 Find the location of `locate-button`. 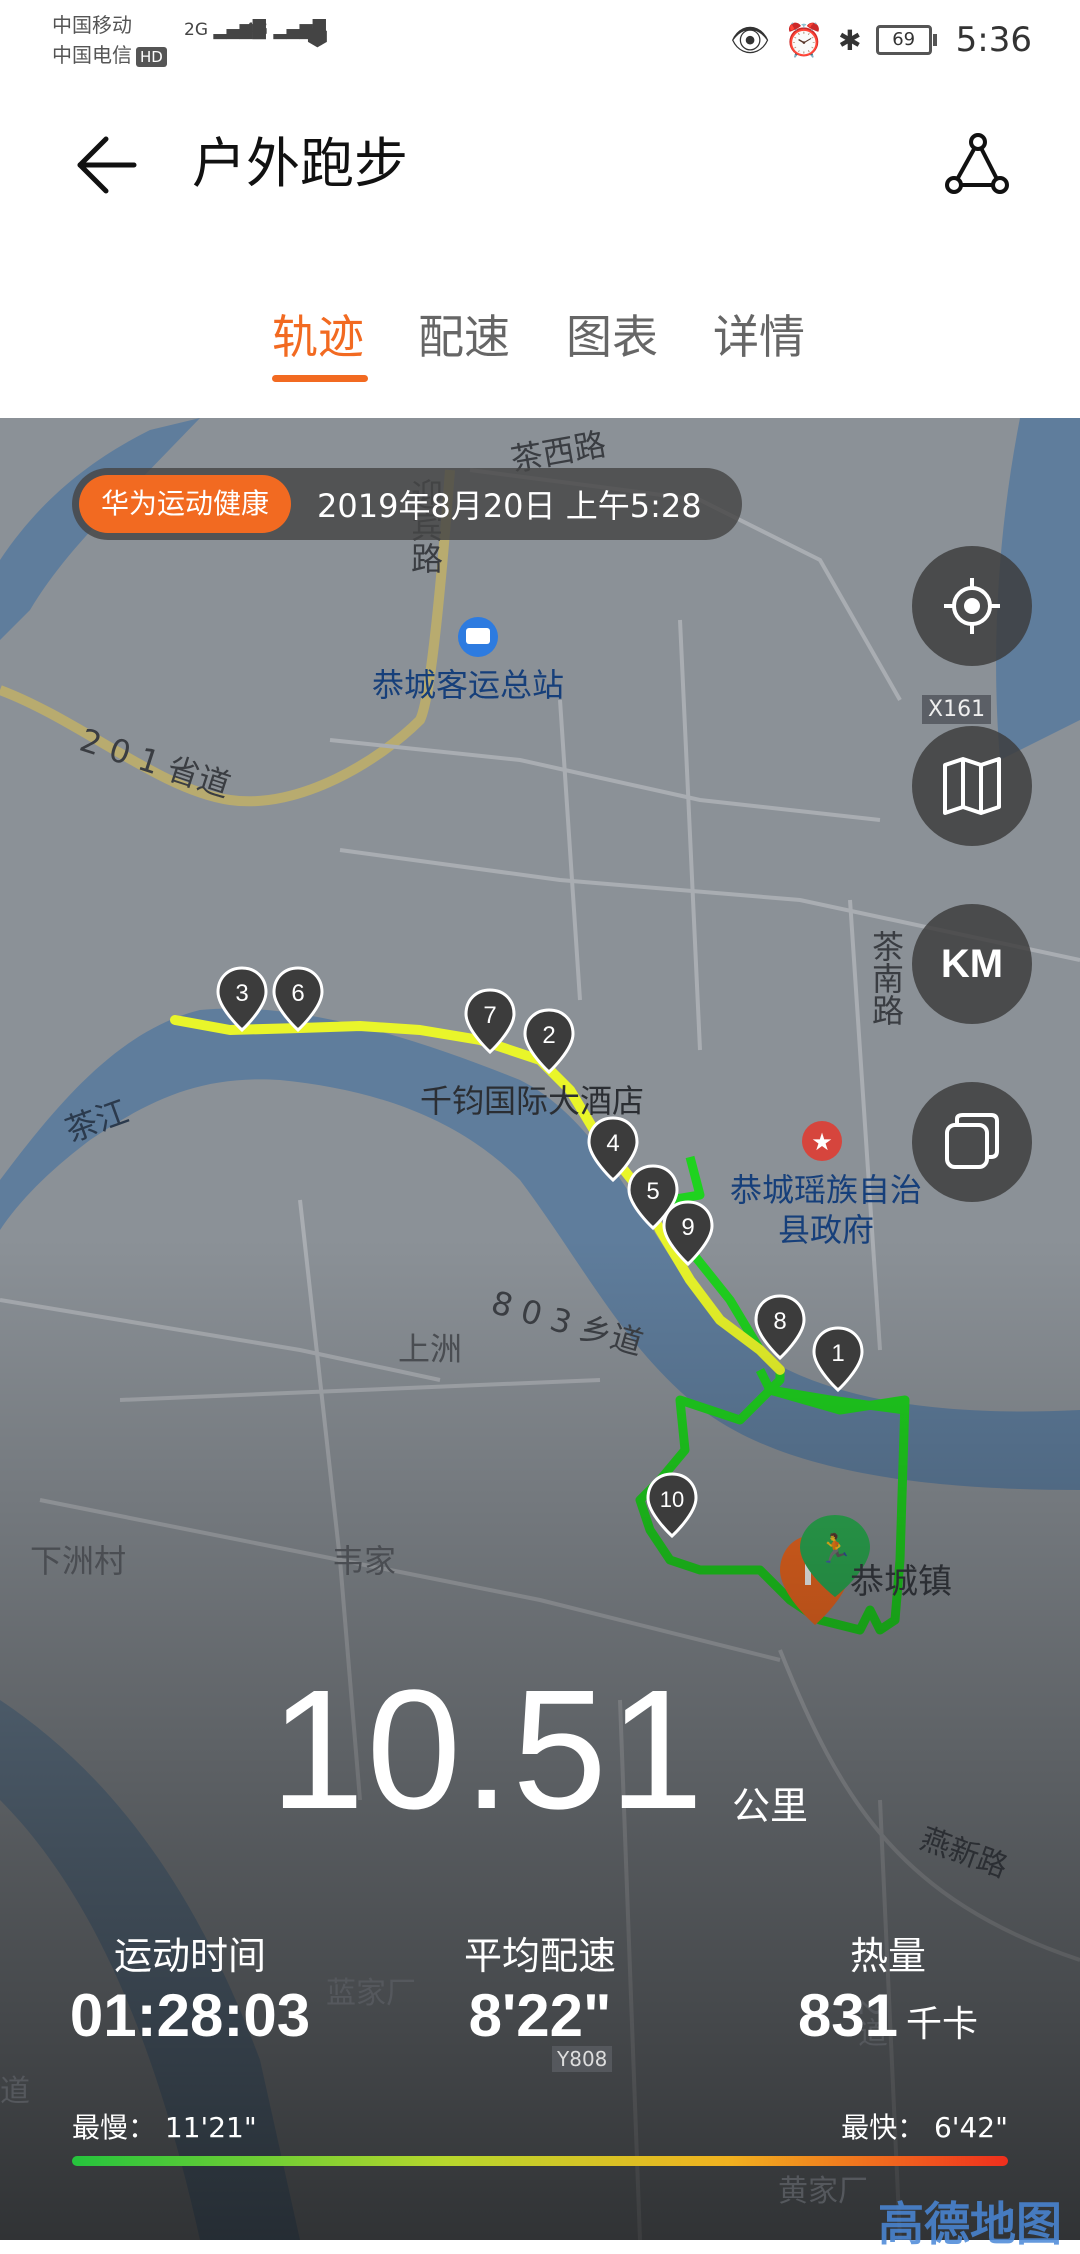

locate-button is located at coordinates (972, 606).